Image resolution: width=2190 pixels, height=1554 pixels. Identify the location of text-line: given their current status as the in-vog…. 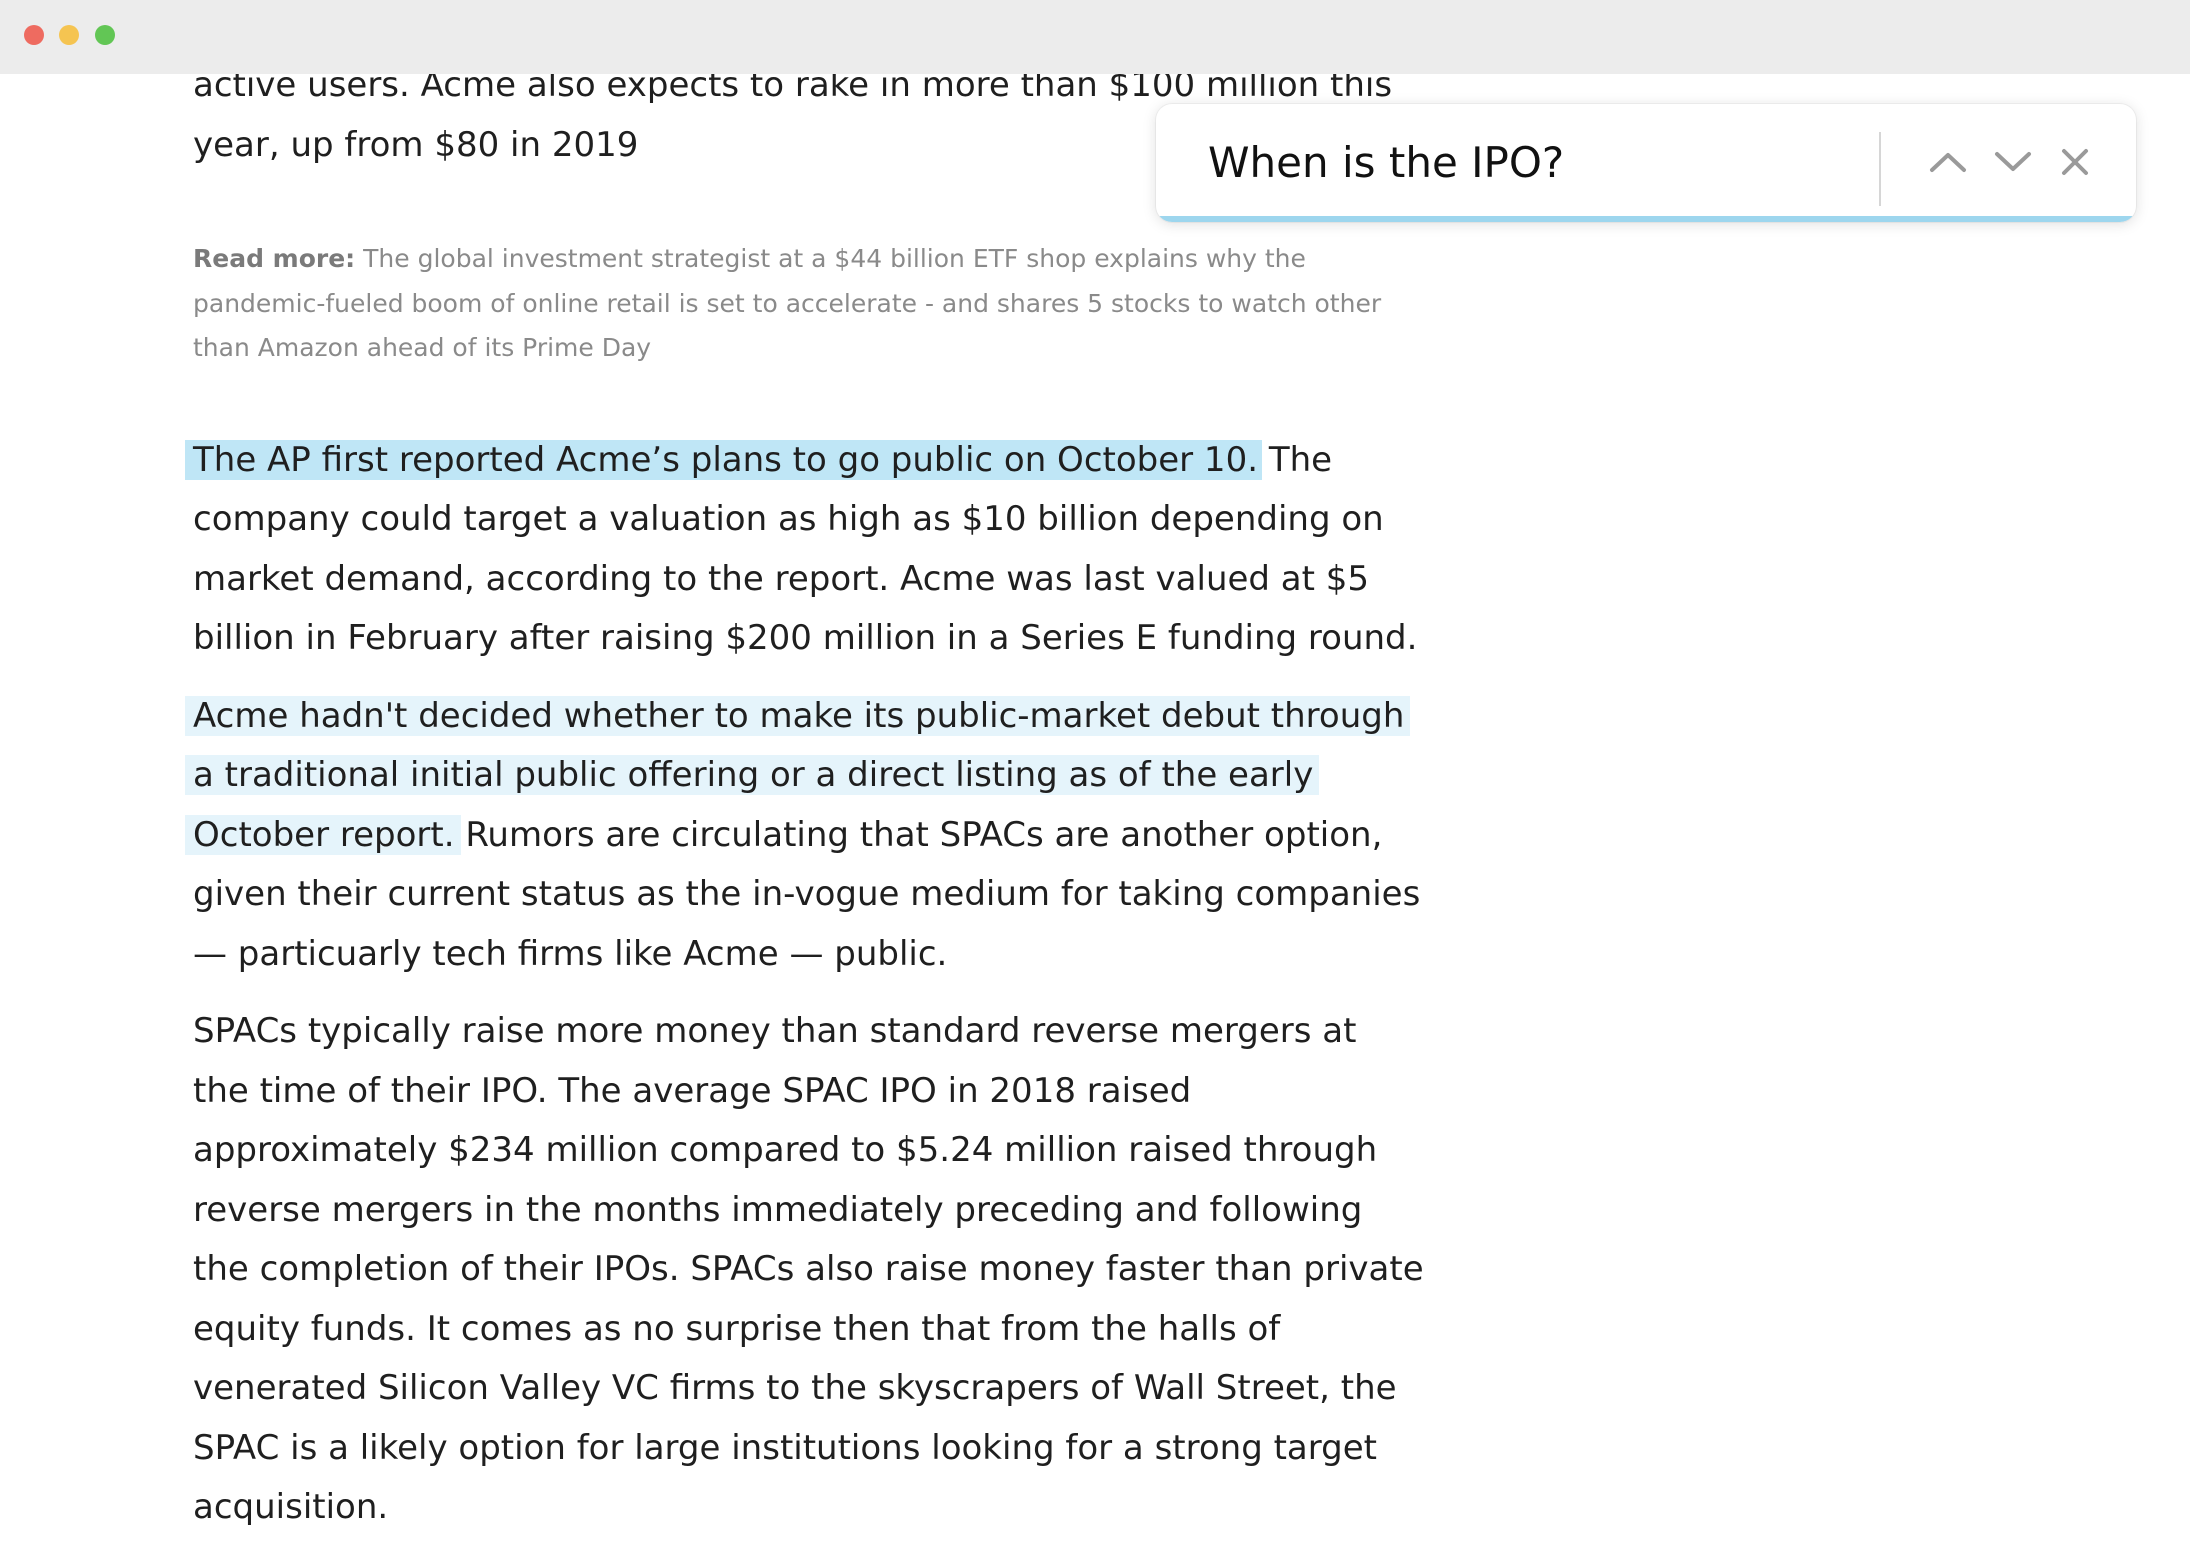
(807, 894).